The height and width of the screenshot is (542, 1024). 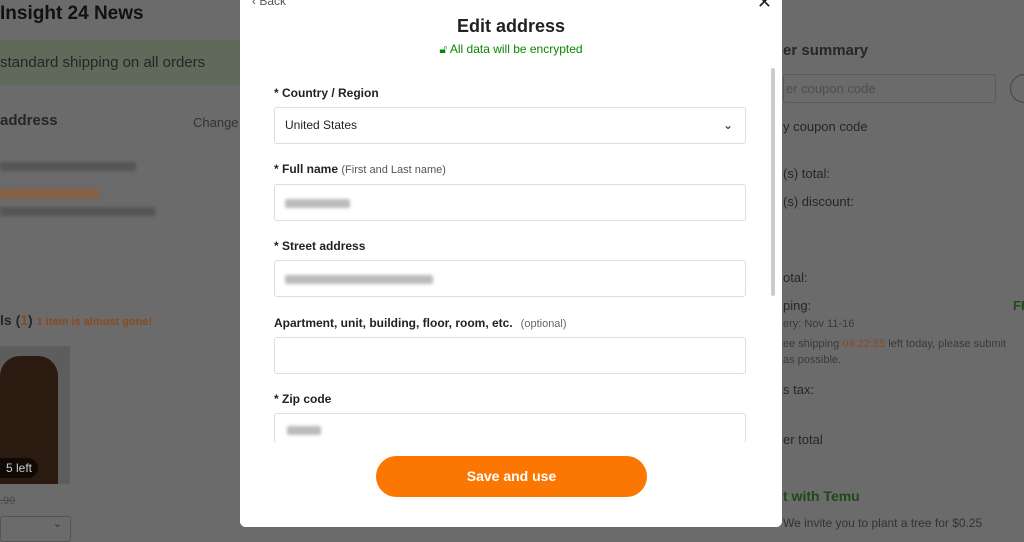 What do you see at coordinates (35, 529) in the screenshot?
I see `quantity-select: ⌄` at bounding box center [35, 529].